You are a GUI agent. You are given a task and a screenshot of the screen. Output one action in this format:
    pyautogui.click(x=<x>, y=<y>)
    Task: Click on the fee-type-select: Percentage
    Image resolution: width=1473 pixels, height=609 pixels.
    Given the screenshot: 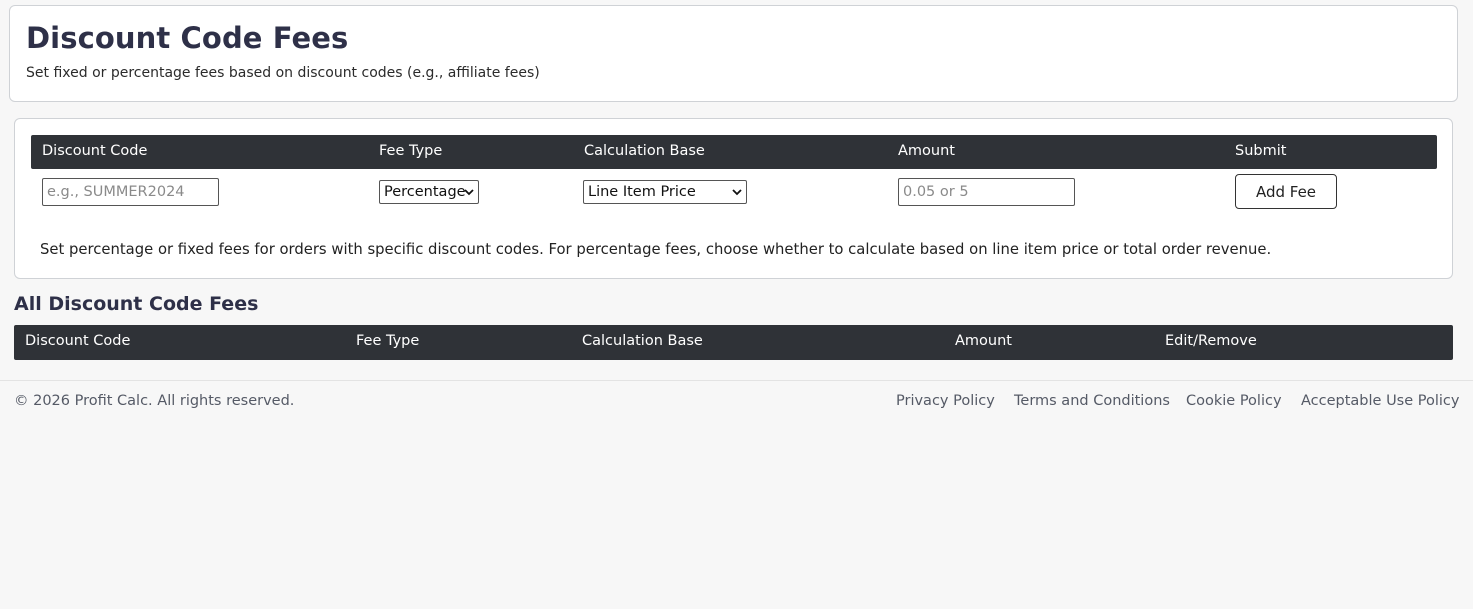 What is the action you would take?
    pyautogui.click(x=429, y=192)
    